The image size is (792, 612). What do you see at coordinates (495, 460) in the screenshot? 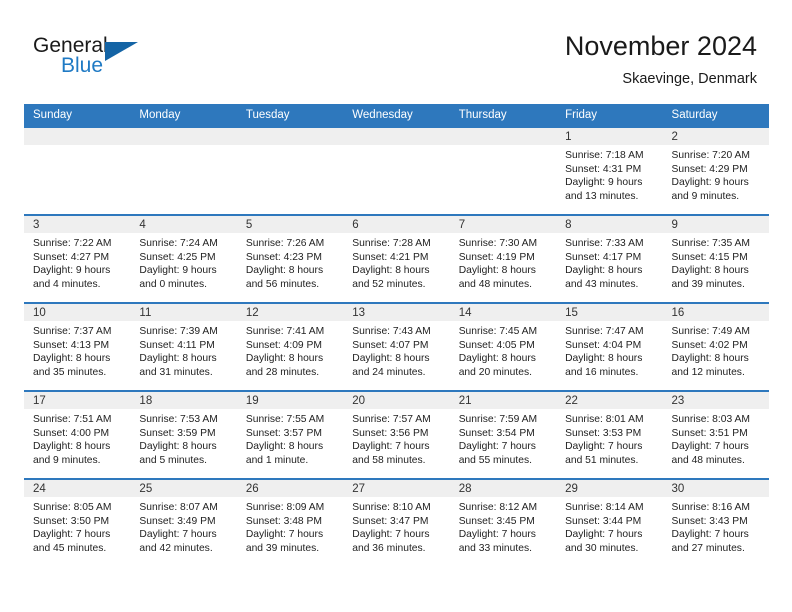
I see `daylight-text: and 55 minutes.` at bounding box center [495, 460].